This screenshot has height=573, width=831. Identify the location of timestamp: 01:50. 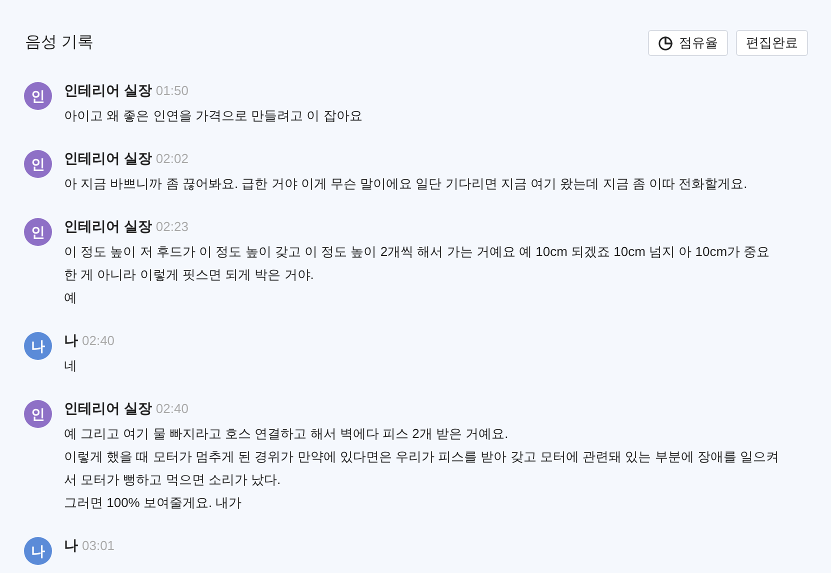
(172, 91).